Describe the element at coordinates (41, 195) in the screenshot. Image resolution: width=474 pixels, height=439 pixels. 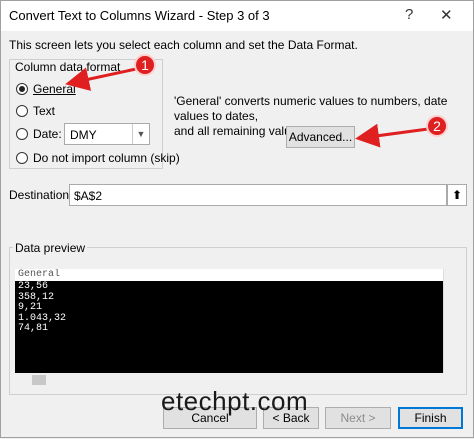
I see `destination-label: Destination:` at that location.